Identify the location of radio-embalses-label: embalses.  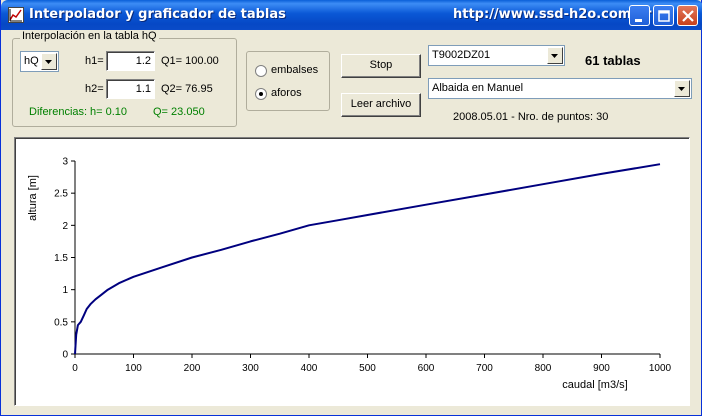
(294, 70).